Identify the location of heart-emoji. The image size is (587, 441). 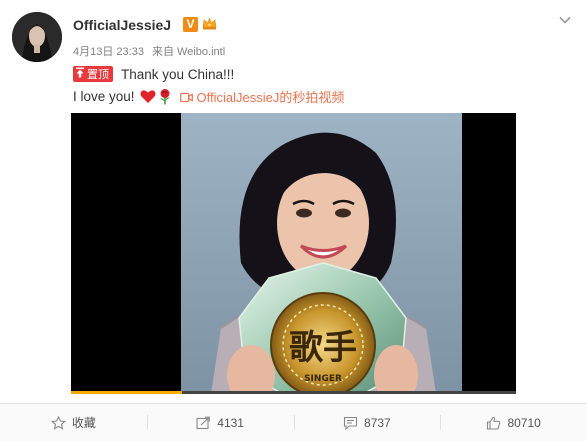
(148, 96).